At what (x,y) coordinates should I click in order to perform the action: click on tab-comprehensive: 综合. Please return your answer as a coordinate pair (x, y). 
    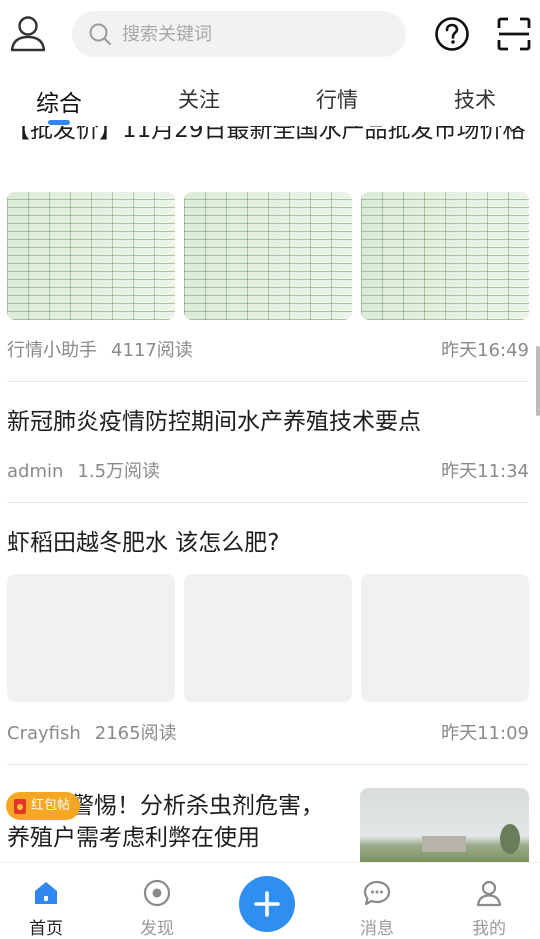
    Looking at the image, I should click on (59, 101).